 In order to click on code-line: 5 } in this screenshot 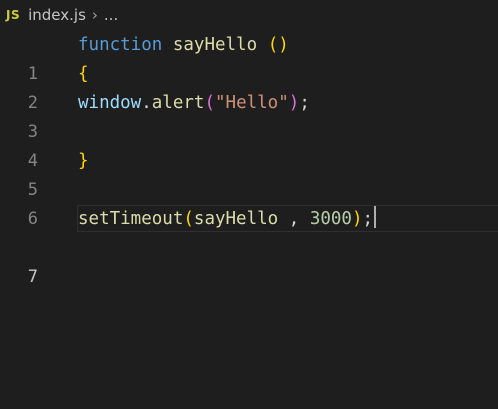, I will do `click(249, 173)`.